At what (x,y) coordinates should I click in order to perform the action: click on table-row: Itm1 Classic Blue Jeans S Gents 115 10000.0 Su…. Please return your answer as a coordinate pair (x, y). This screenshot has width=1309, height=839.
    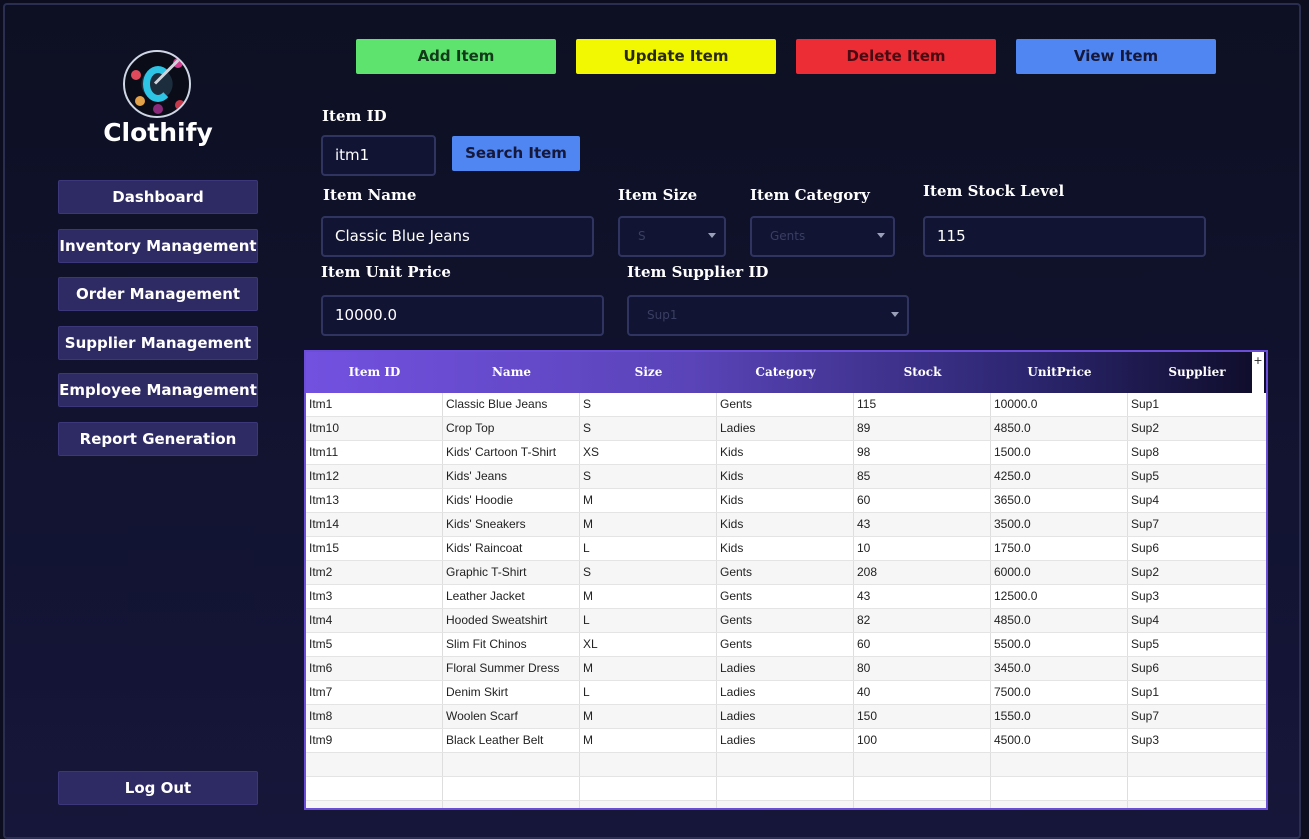
    Looking at the image, I should click on (786, 405).